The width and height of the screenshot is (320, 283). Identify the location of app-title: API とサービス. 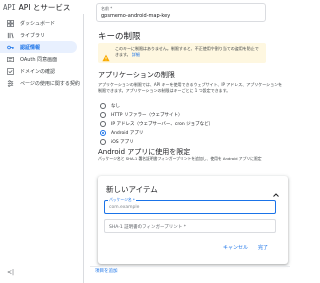
(44, 7).